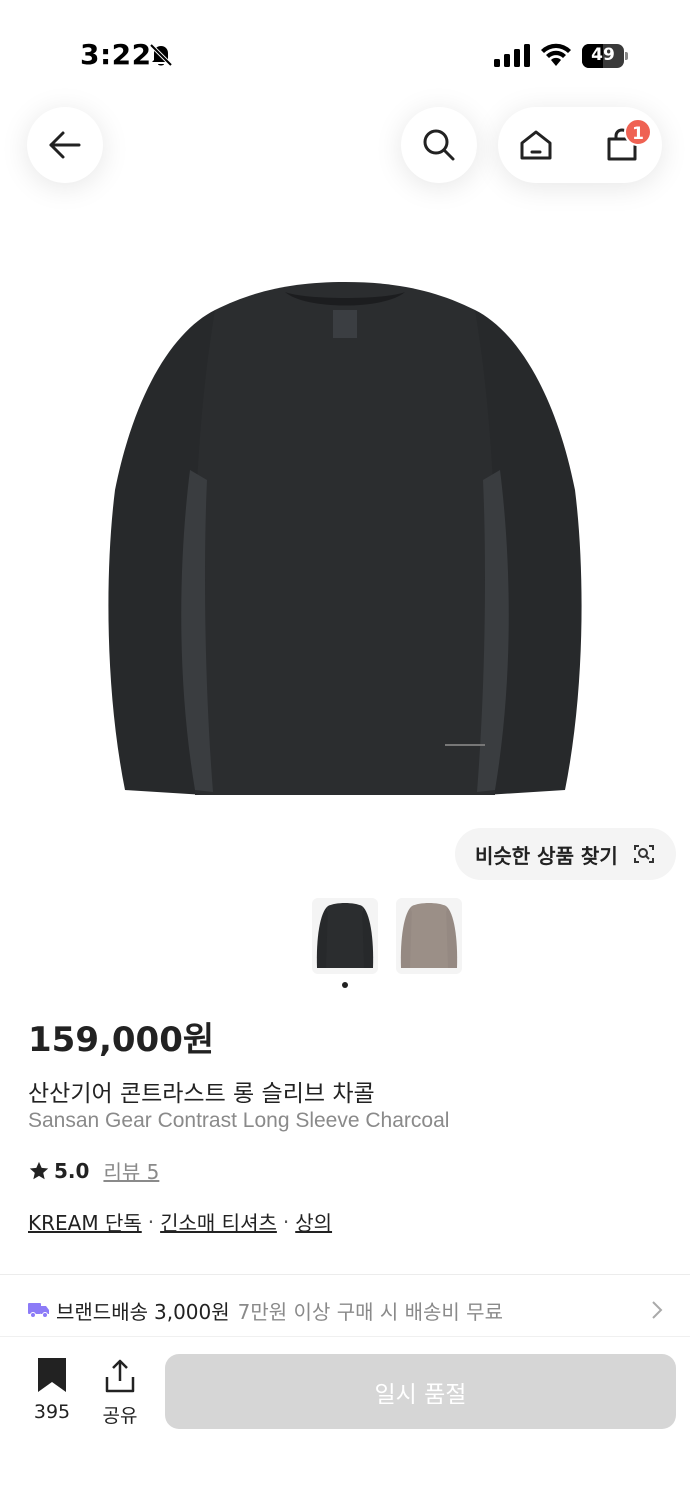  I want to click on bookmark-count: 395, so click(52, 1412).